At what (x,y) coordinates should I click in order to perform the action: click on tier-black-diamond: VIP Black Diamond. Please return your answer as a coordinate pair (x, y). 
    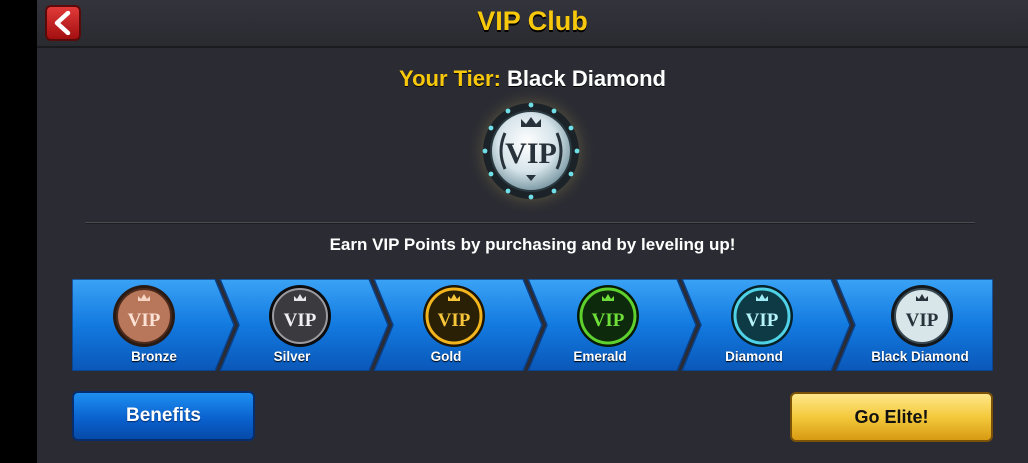
    Looking at the image, I should click on (916, 325).